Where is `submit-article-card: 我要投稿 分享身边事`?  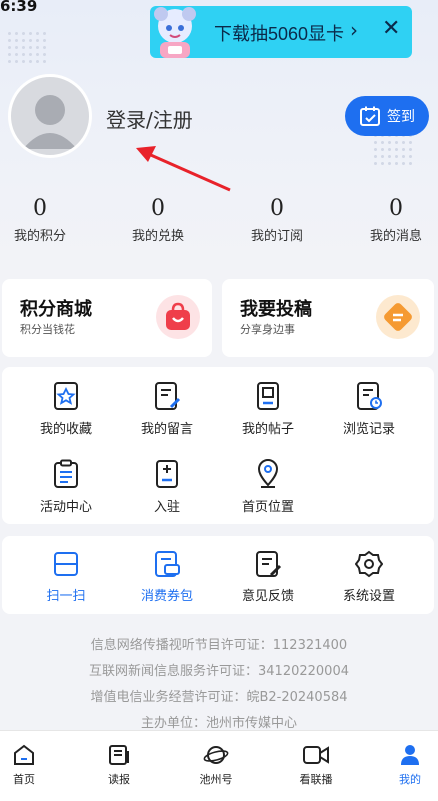
submit-article-card: 我要投稿 分享身边事 is located at coordinates (328, 318).